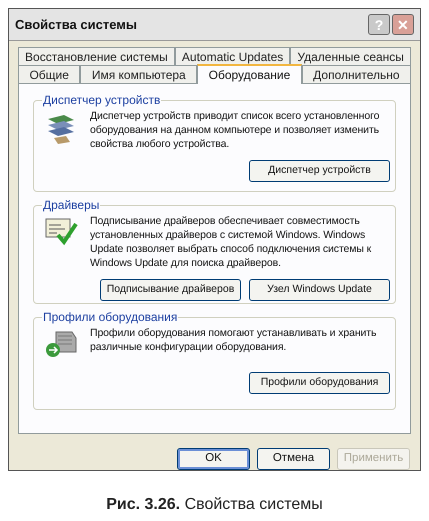 The height and width of the screenshot is (521, 429). I want to click on action-button: Узел Windows Update, so click(319, 290).